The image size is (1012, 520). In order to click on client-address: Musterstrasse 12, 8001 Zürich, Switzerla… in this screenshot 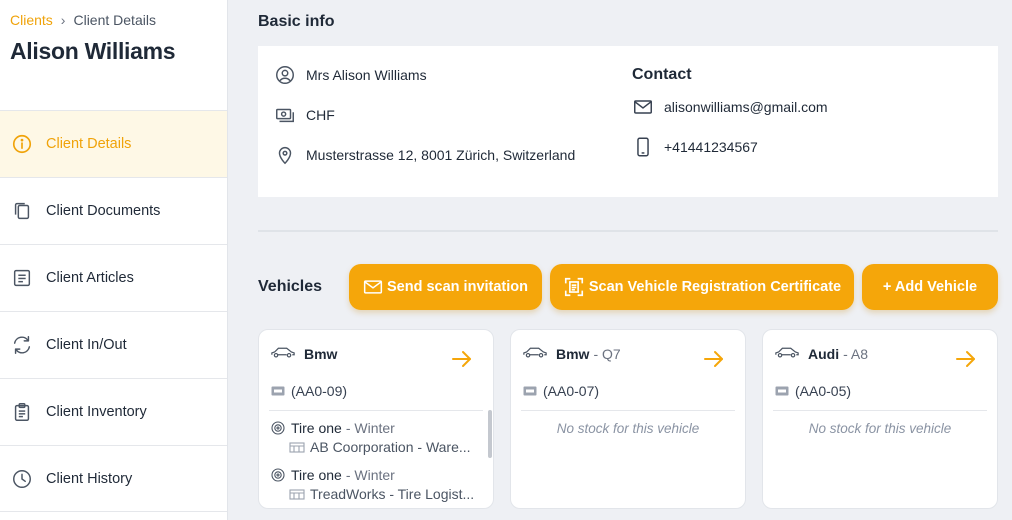, I will do `click(441, 155)`.